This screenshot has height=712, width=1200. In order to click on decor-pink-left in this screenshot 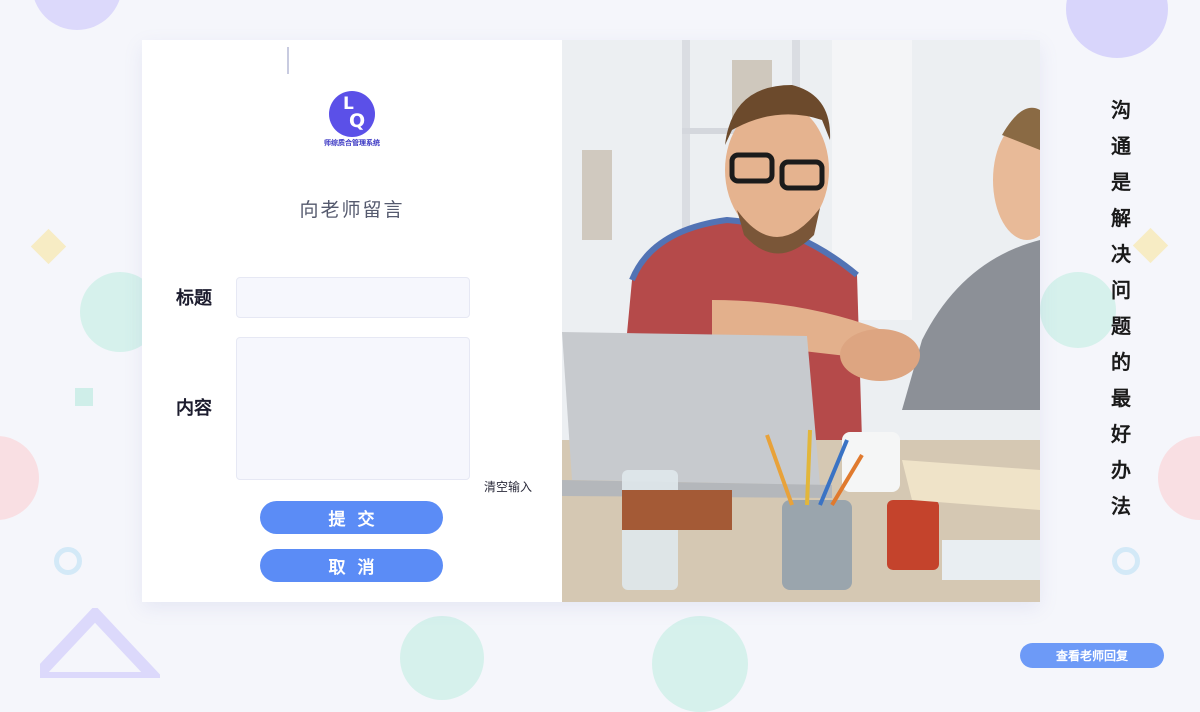, I will do `click(19, 478)`.